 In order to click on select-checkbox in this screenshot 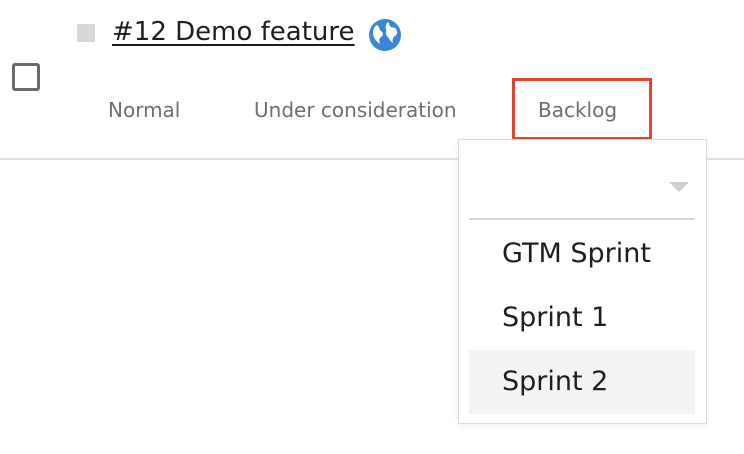, I will do `click(26, 77)`.